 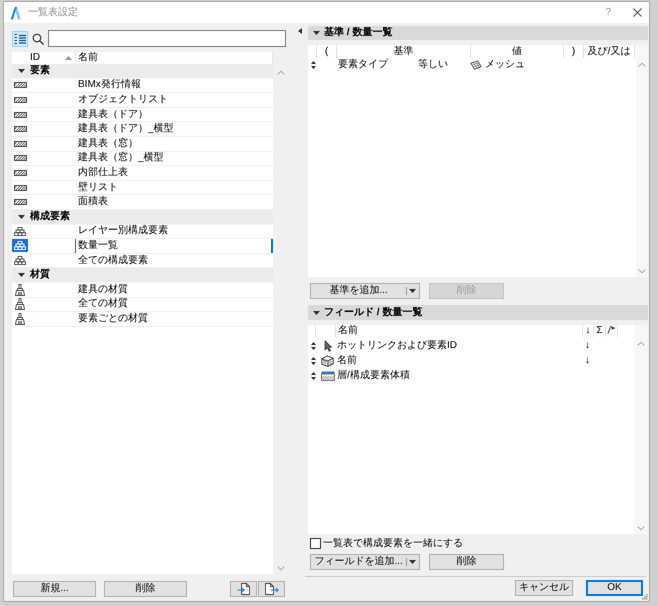 I want to click on list-item: 面積表, so click(x=142, y=202).